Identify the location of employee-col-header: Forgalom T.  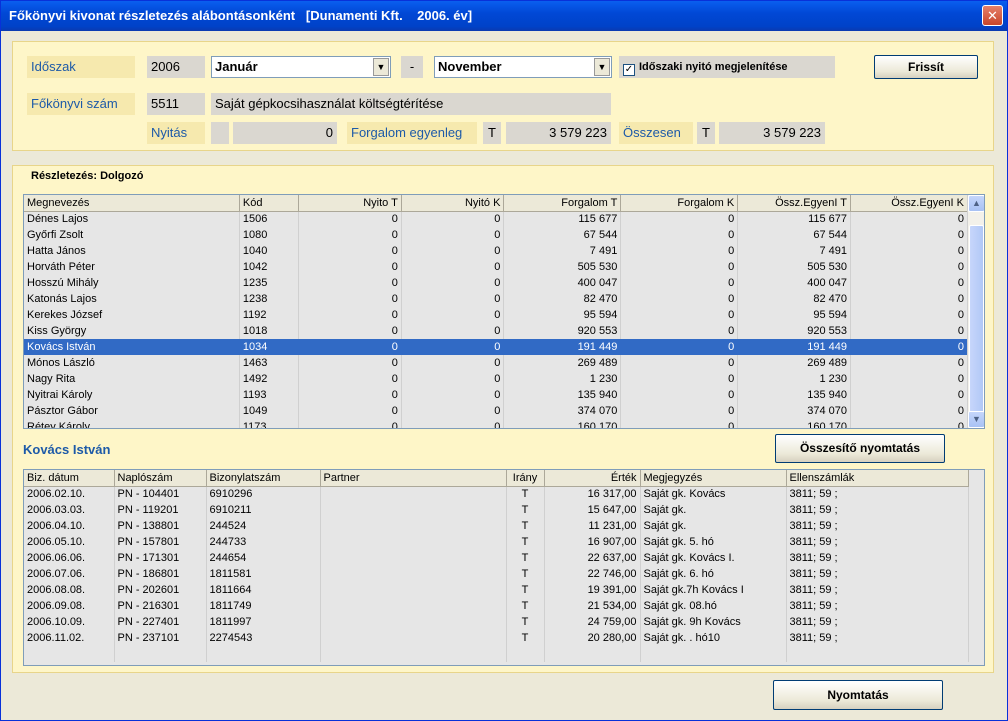
(562, 203).